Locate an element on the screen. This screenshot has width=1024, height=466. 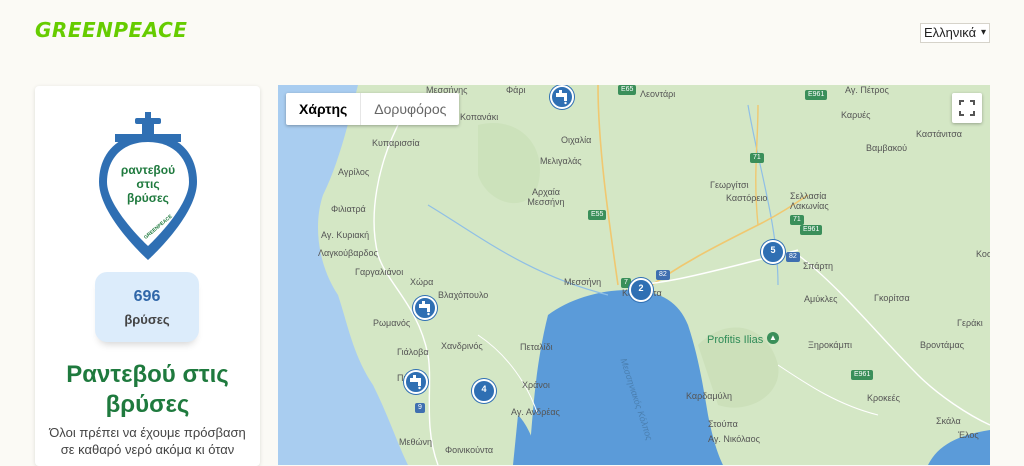
chevron-down-icon: ▾ is located at coordinates (983, 32).